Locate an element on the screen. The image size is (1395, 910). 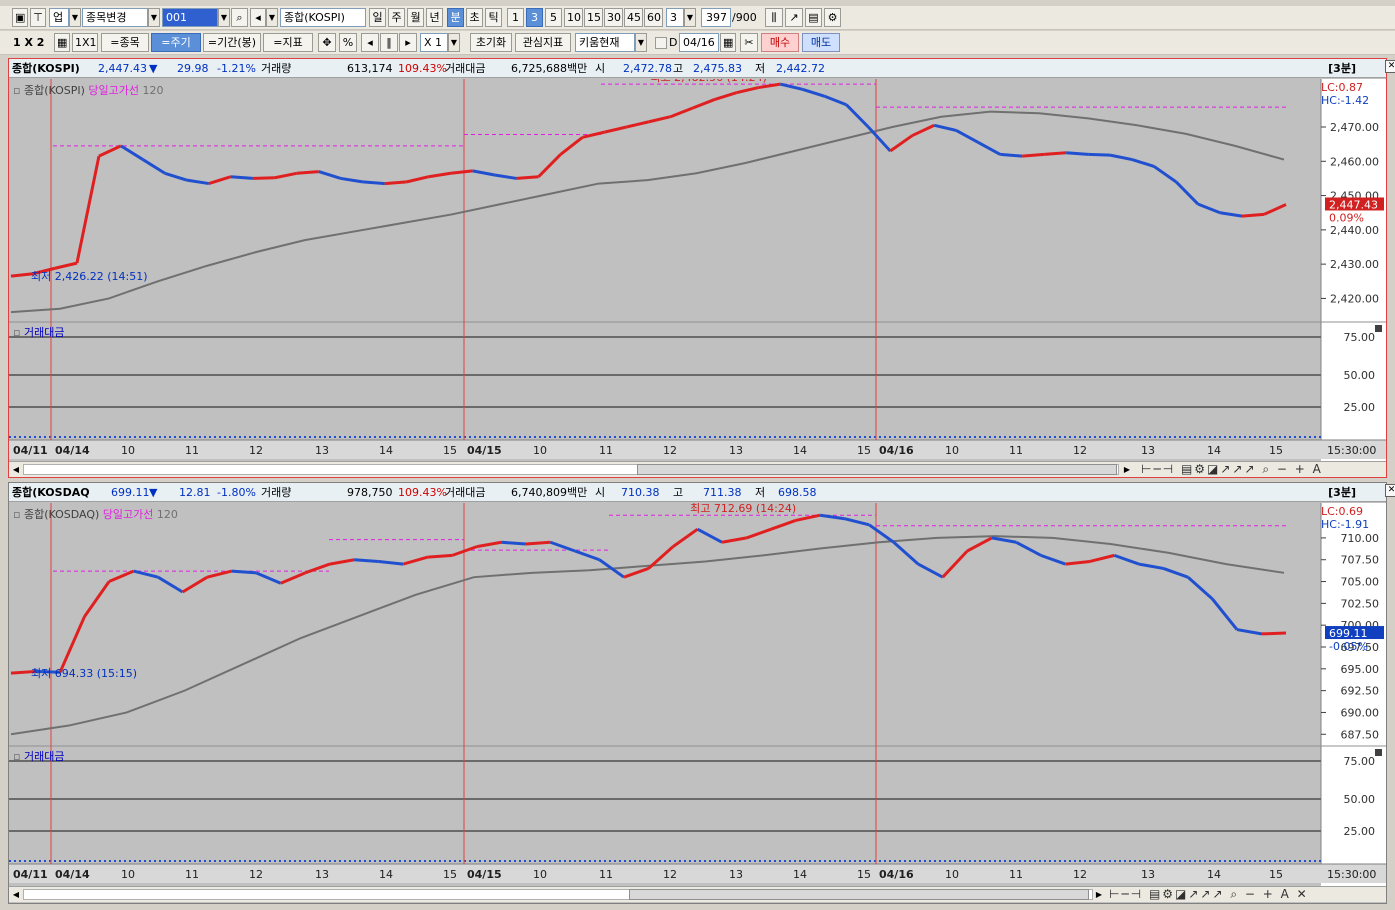
trend-icon: ↗ is located at coordinates (794, 17).